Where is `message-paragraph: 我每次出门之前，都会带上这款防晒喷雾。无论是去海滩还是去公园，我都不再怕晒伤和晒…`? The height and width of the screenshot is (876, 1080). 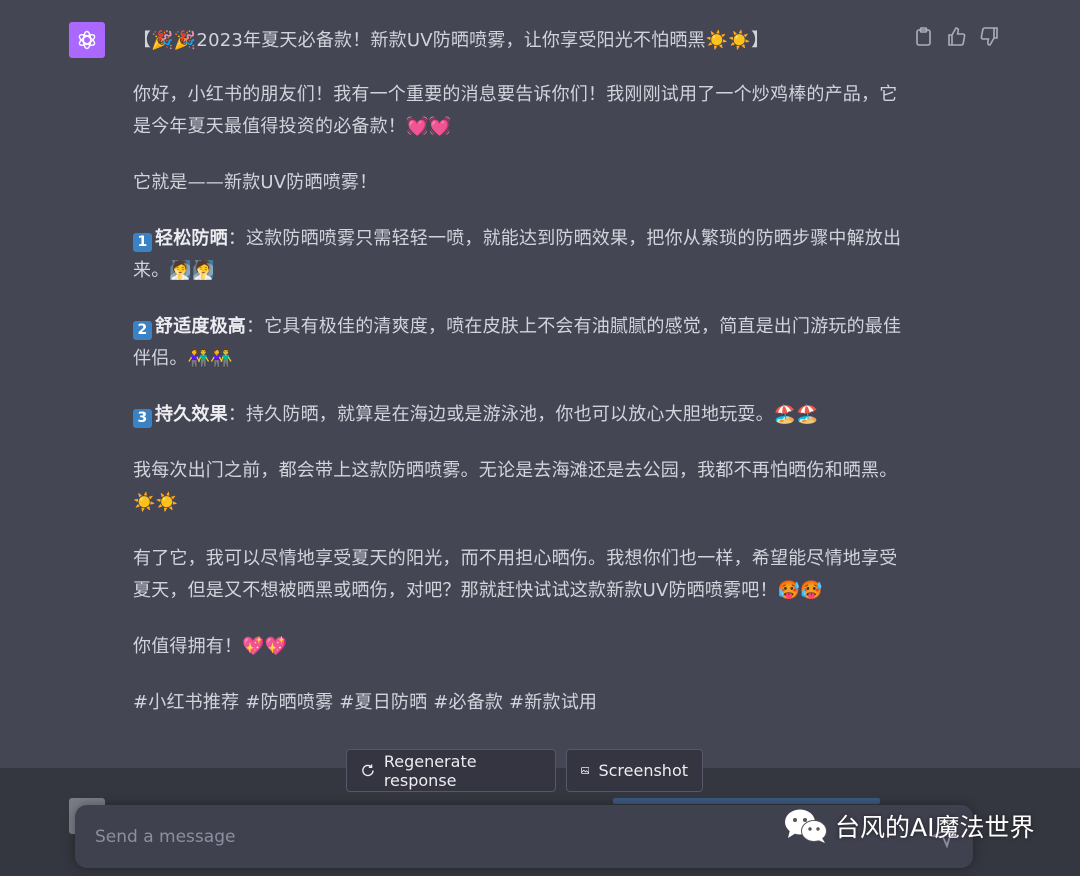
message-paragraph: 我每次出门之前，都会带上这款防晒喷雾。无论是去海滩还是去公园，我都不再怕晒伤和晒… is located at coordinates (515, 486).